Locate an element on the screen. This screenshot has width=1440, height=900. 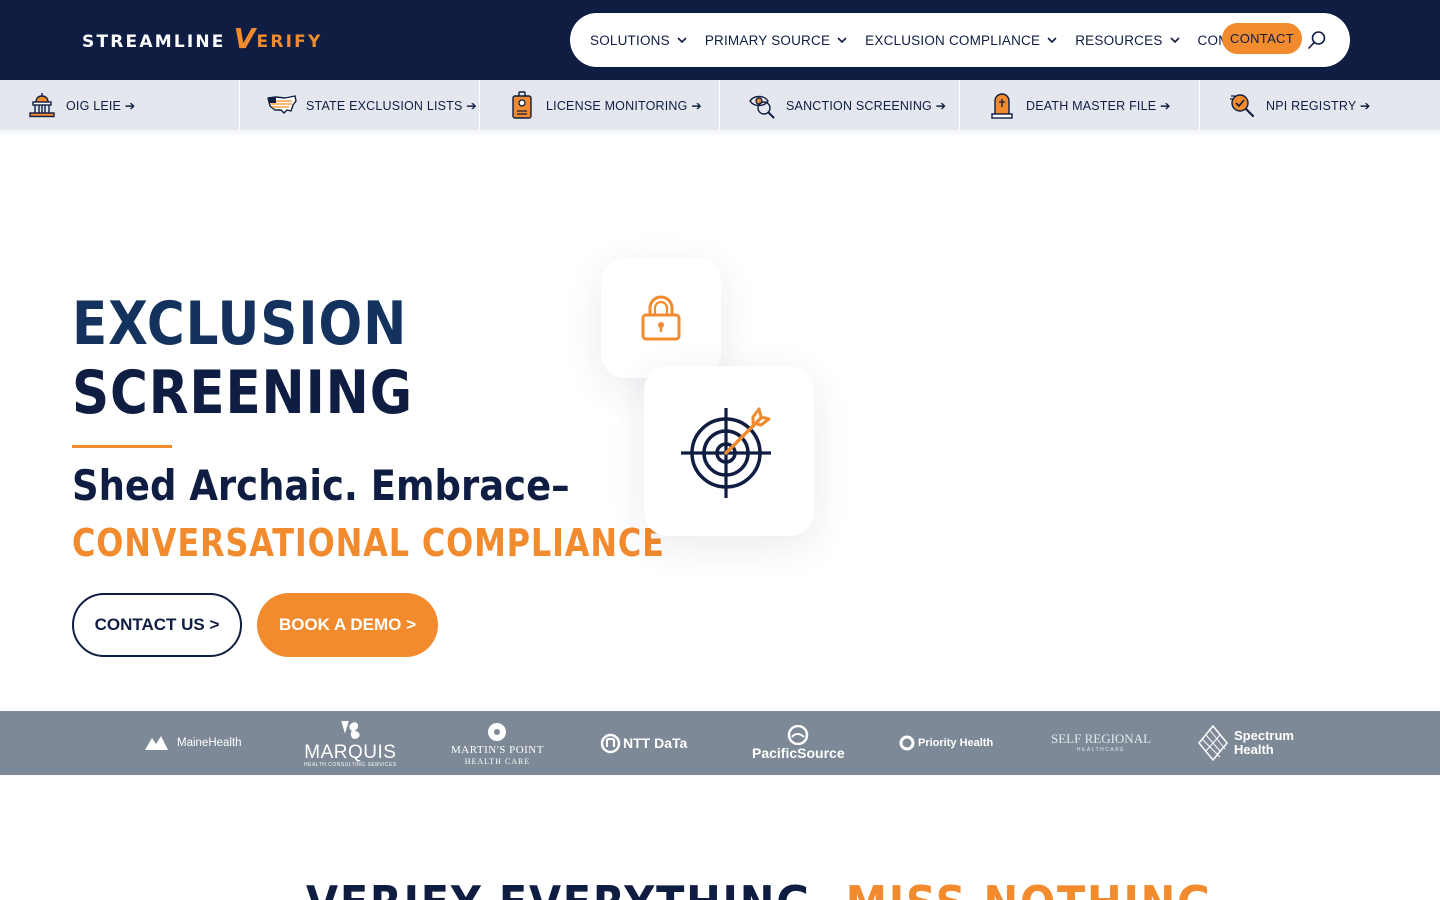
capitol-building-icon is located at coordinates (42, 105).